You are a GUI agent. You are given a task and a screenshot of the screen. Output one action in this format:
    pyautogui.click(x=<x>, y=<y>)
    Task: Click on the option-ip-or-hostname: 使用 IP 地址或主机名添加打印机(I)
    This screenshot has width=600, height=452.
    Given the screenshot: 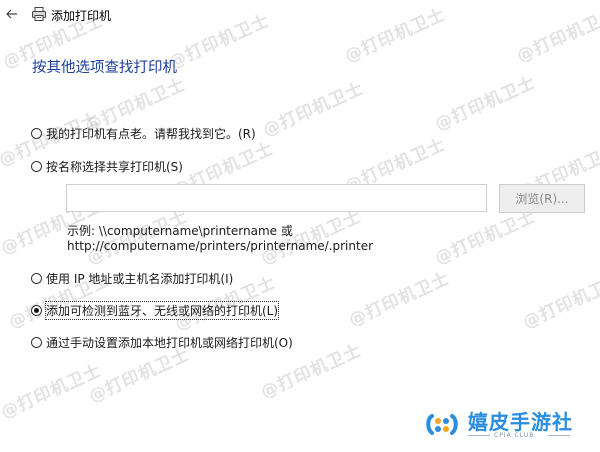 What is the action you would take?
    pyautogui.click(x=132, y=278)
    